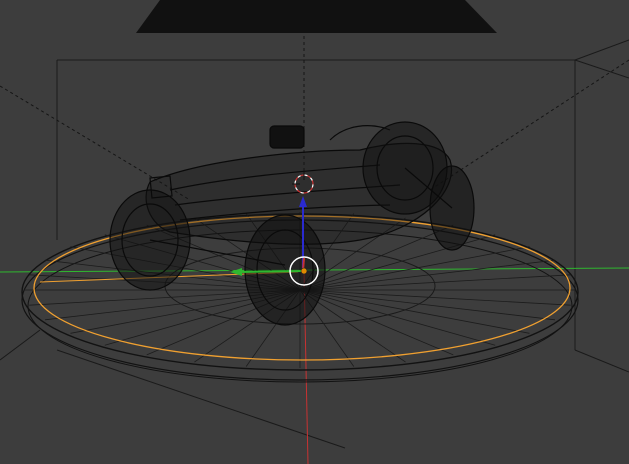  What do you see at coordinates (316, 16) in the screenshot?
I see `camera-icon` at bounding box center [316, 16].